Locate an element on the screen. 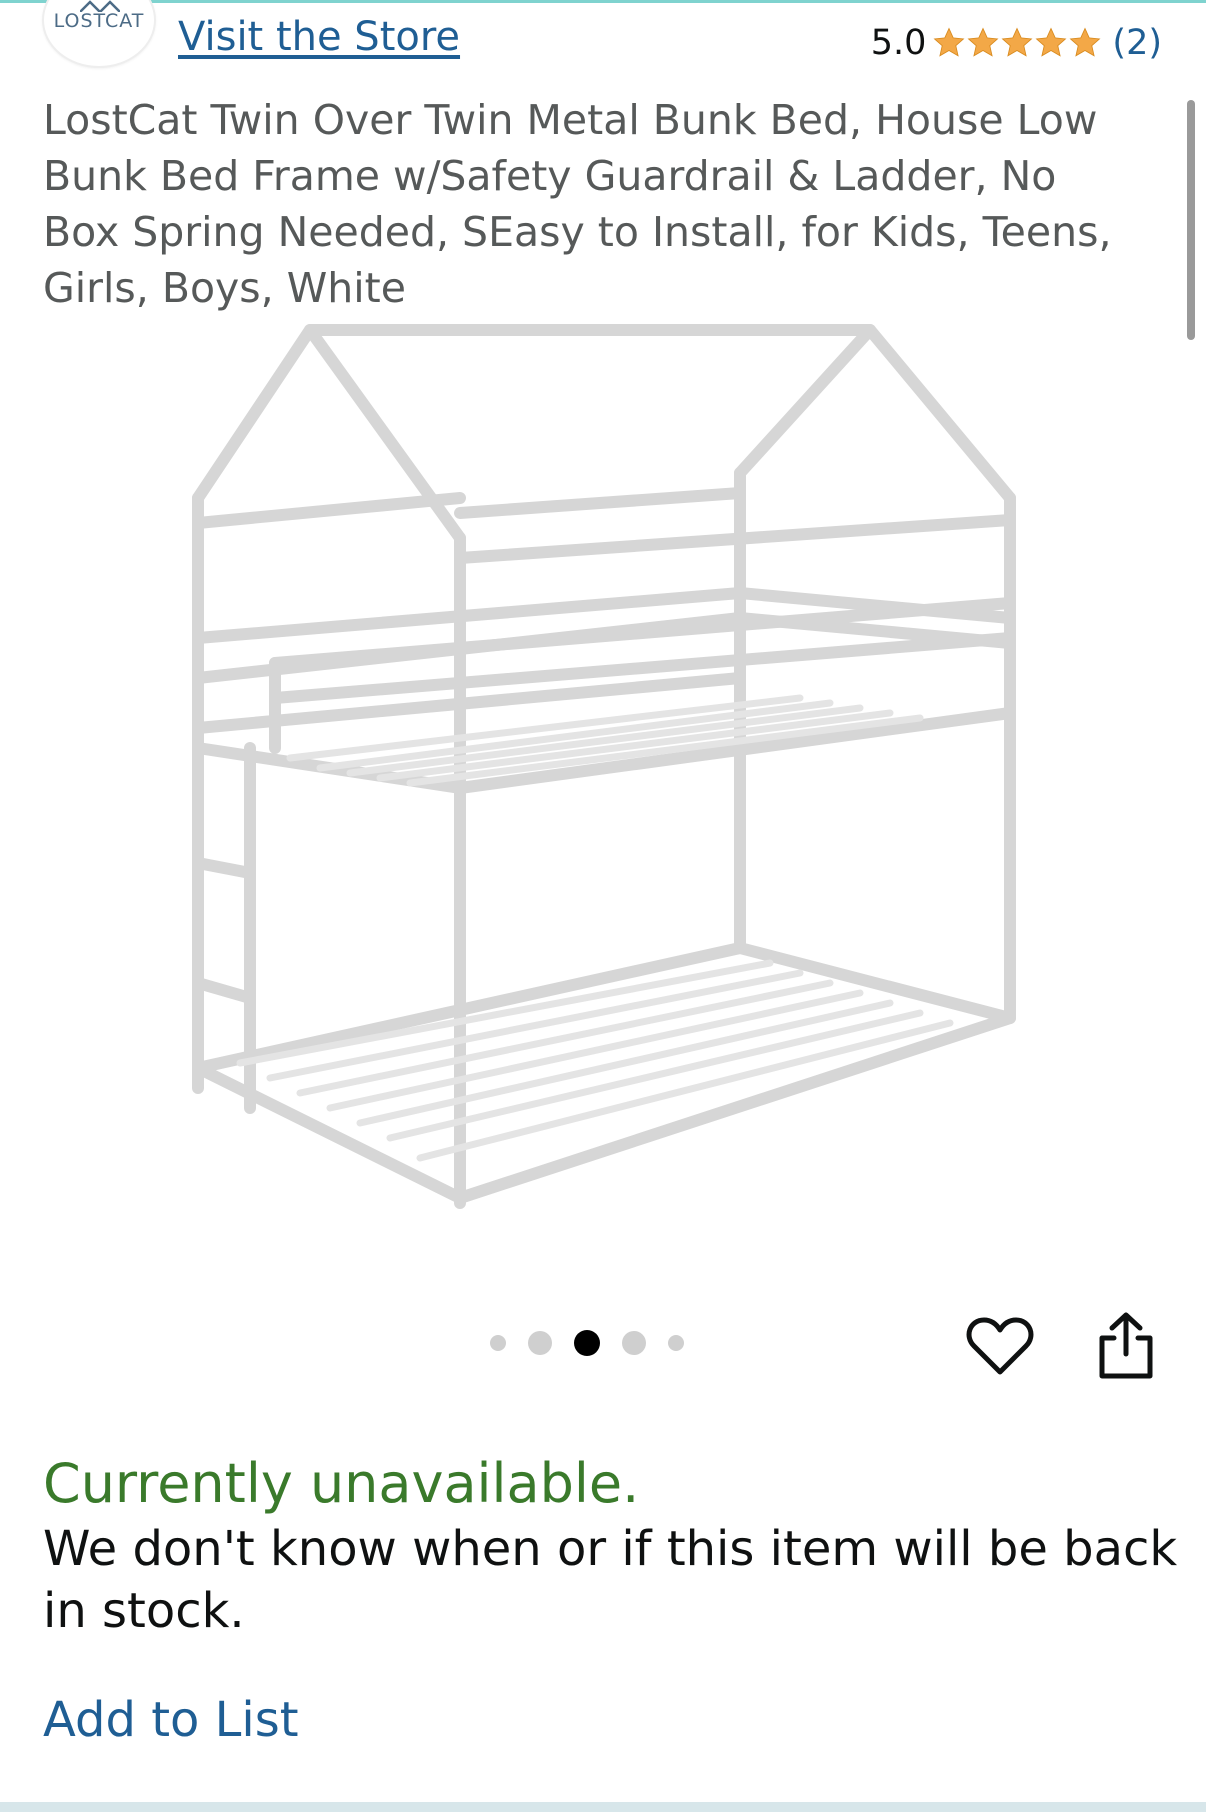 This screenshot has height=1812, width=1206. rating-value: 5.0 is located at coordinates (898, 43).